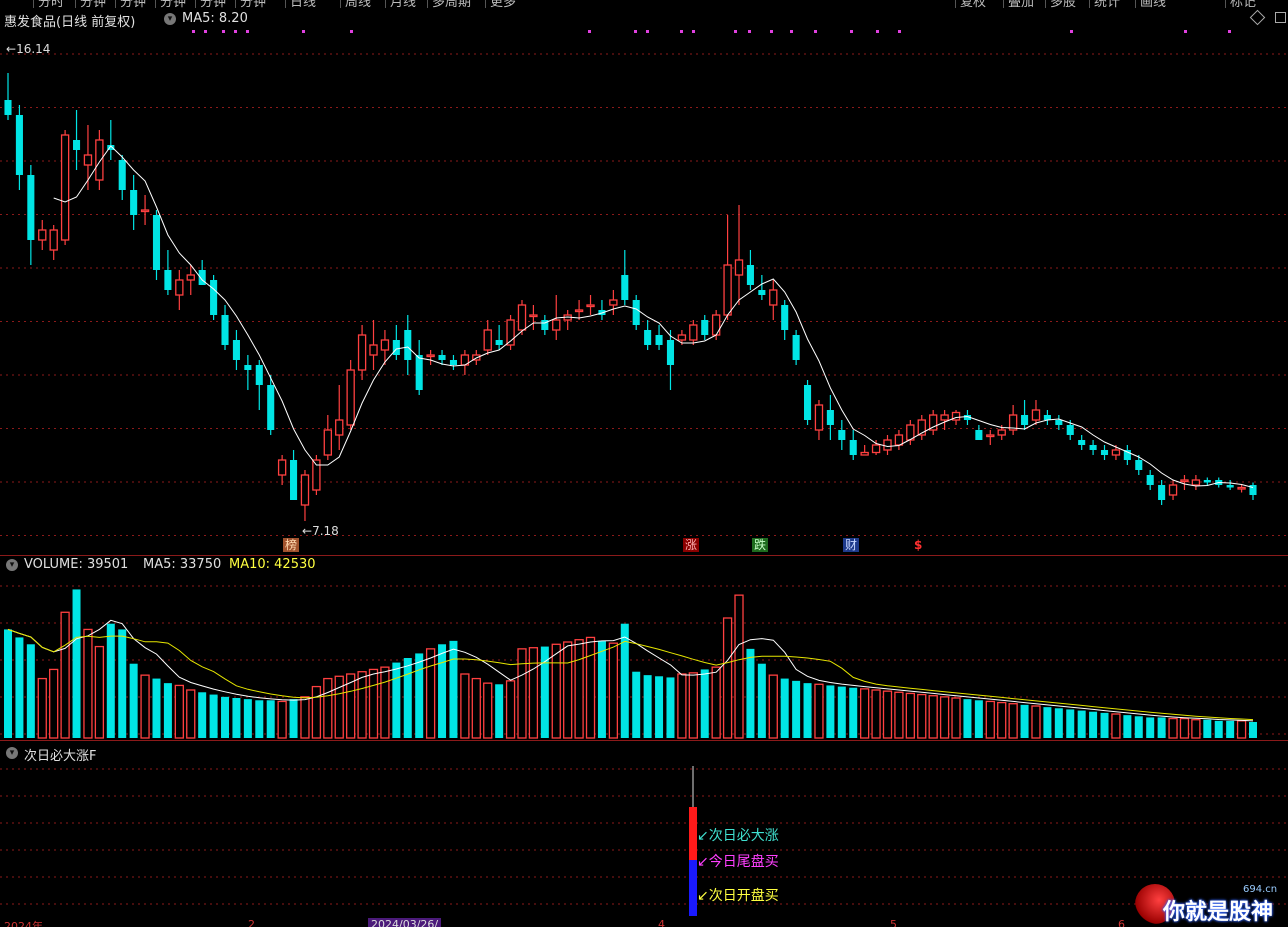 The height and width of the screenshot is (927, 1288). Describe the element at coordinates (291, 545) in the screenshot. I see `tag-ranking: 榜` at that location.